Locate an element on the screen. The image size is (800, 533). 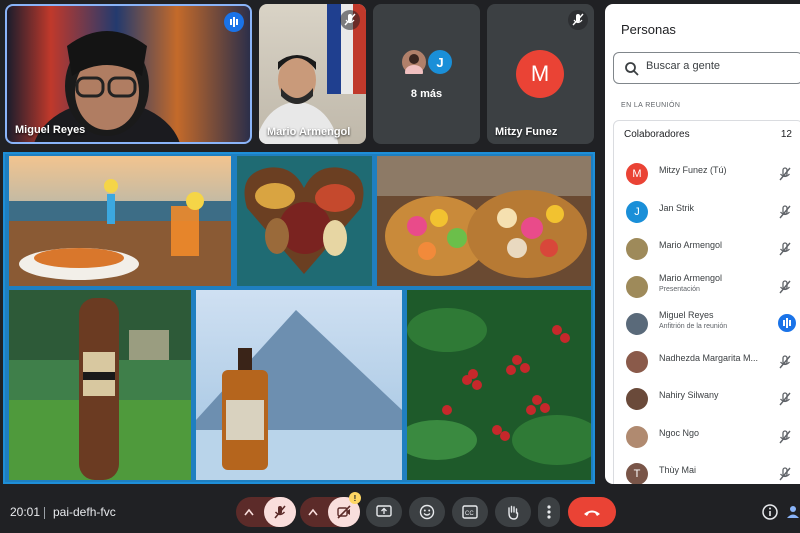
more-options-button is located at coordinates (549, 512).